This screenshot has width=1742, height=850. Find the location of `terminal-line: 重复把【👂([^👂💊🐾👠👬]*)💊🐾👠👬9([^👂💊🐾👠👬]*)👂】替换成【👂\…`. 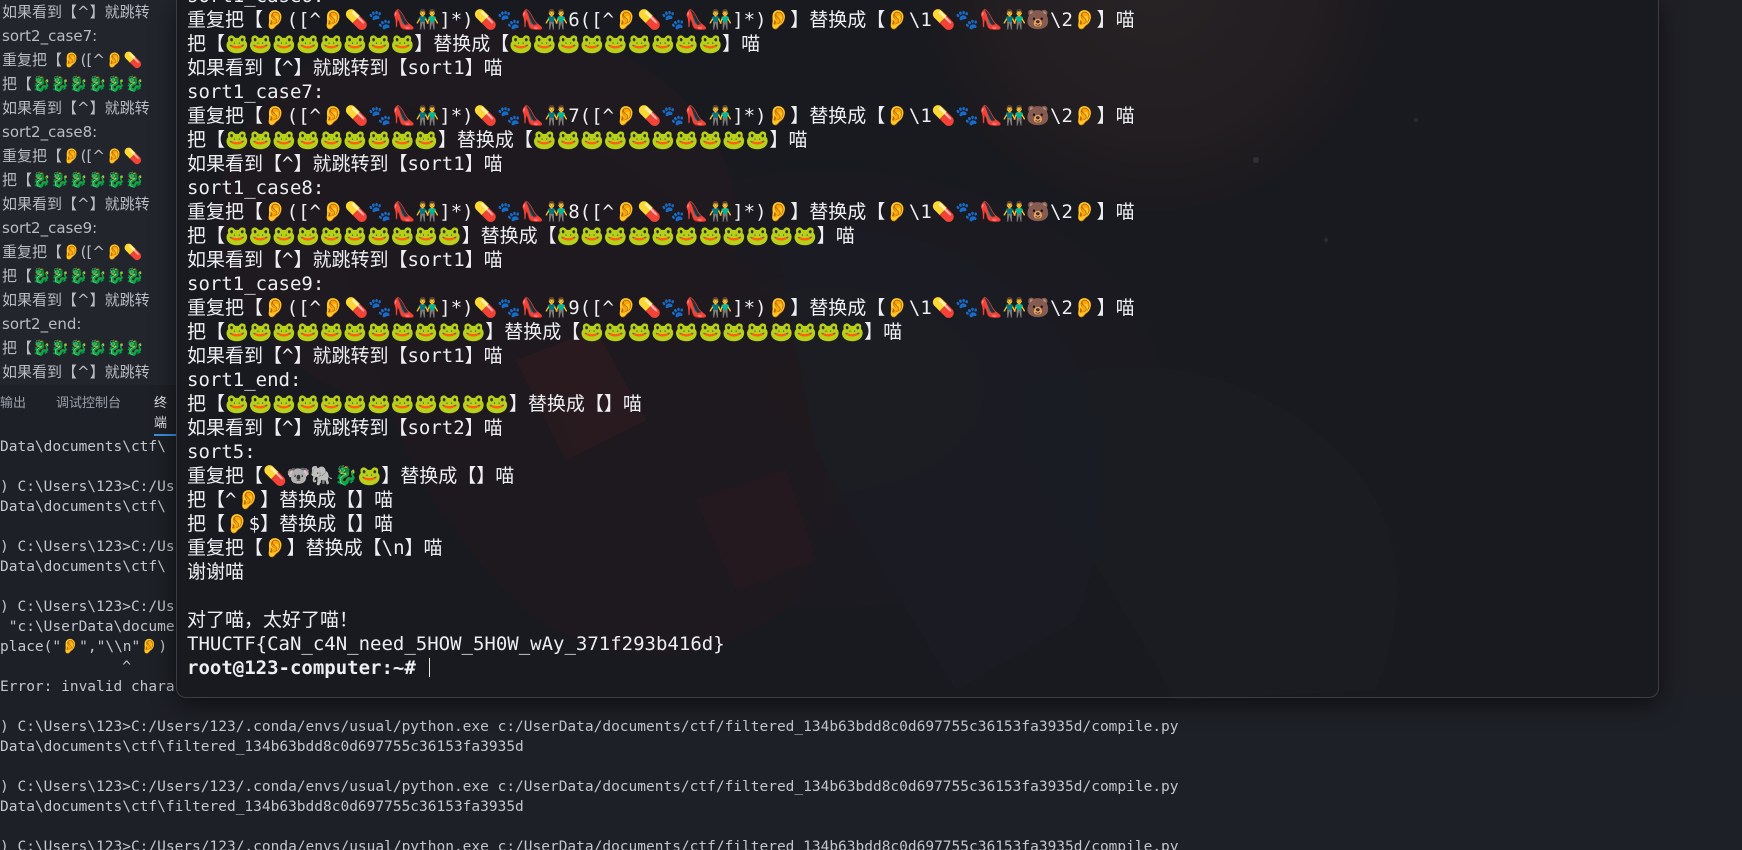

terminal-line: 重复把【👂([^👂💊🐾👠👬]*)💊🐾👠👬9([^👂💊🐾👠👬]*)👂】替换成【👂\… is located at coordinates (661, 308).